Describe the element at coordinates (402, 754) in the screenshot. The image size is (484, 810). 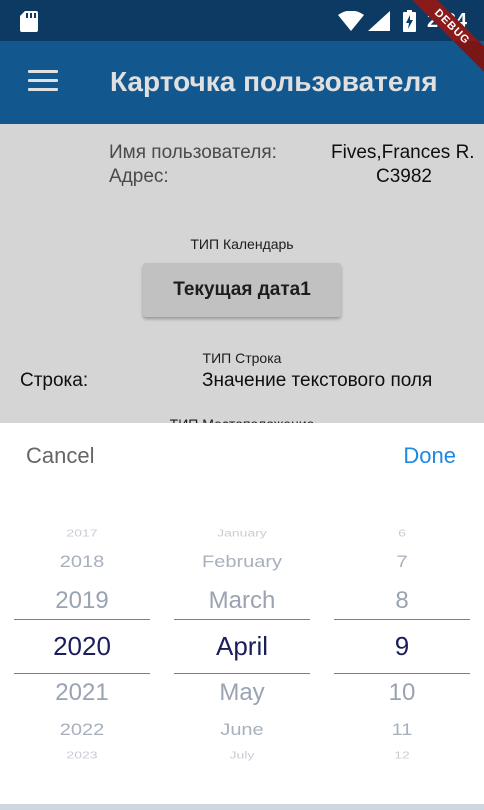
I see `day-item: 12` at that location.